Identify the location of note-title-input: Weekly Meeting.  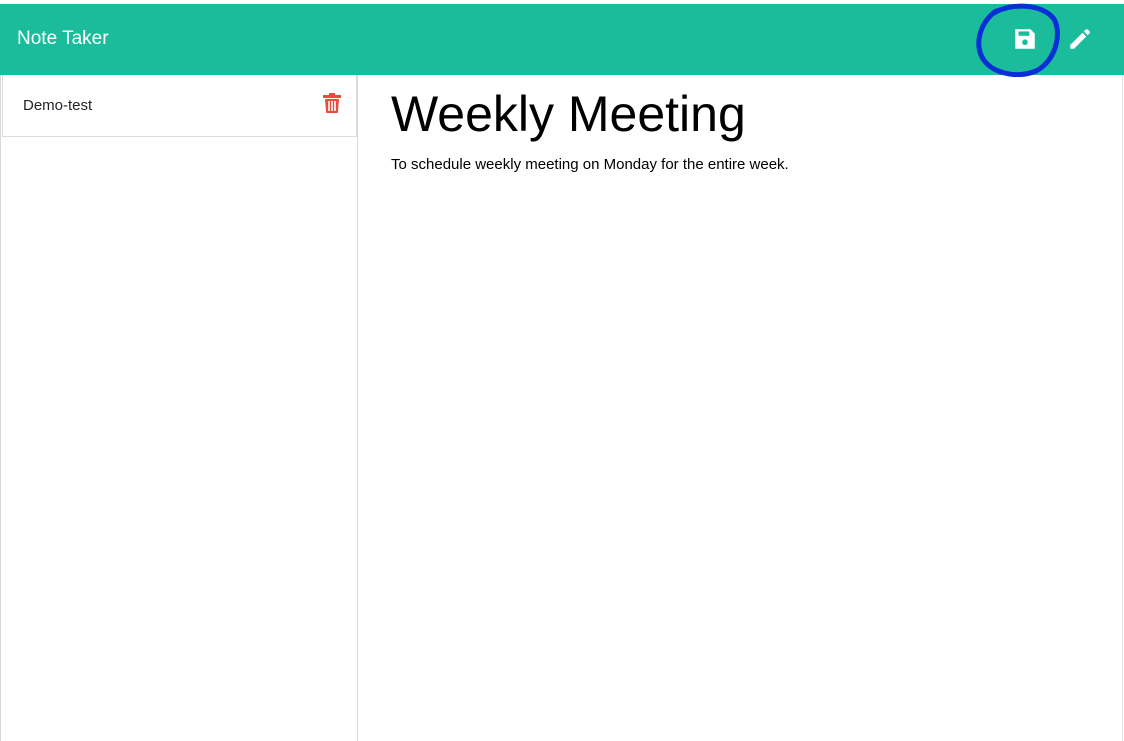
(741, 114).